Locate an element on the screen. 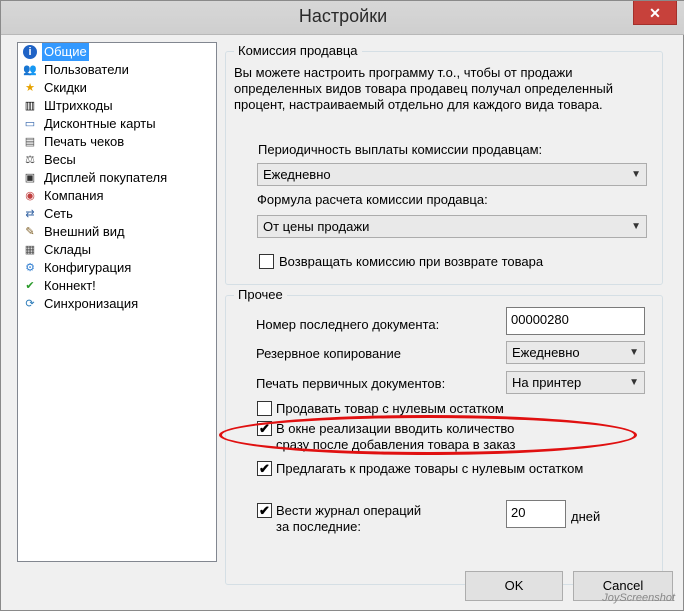 The image size is (684, 611). backup-label: Резервное копирование is located at coordinates (328, 353).